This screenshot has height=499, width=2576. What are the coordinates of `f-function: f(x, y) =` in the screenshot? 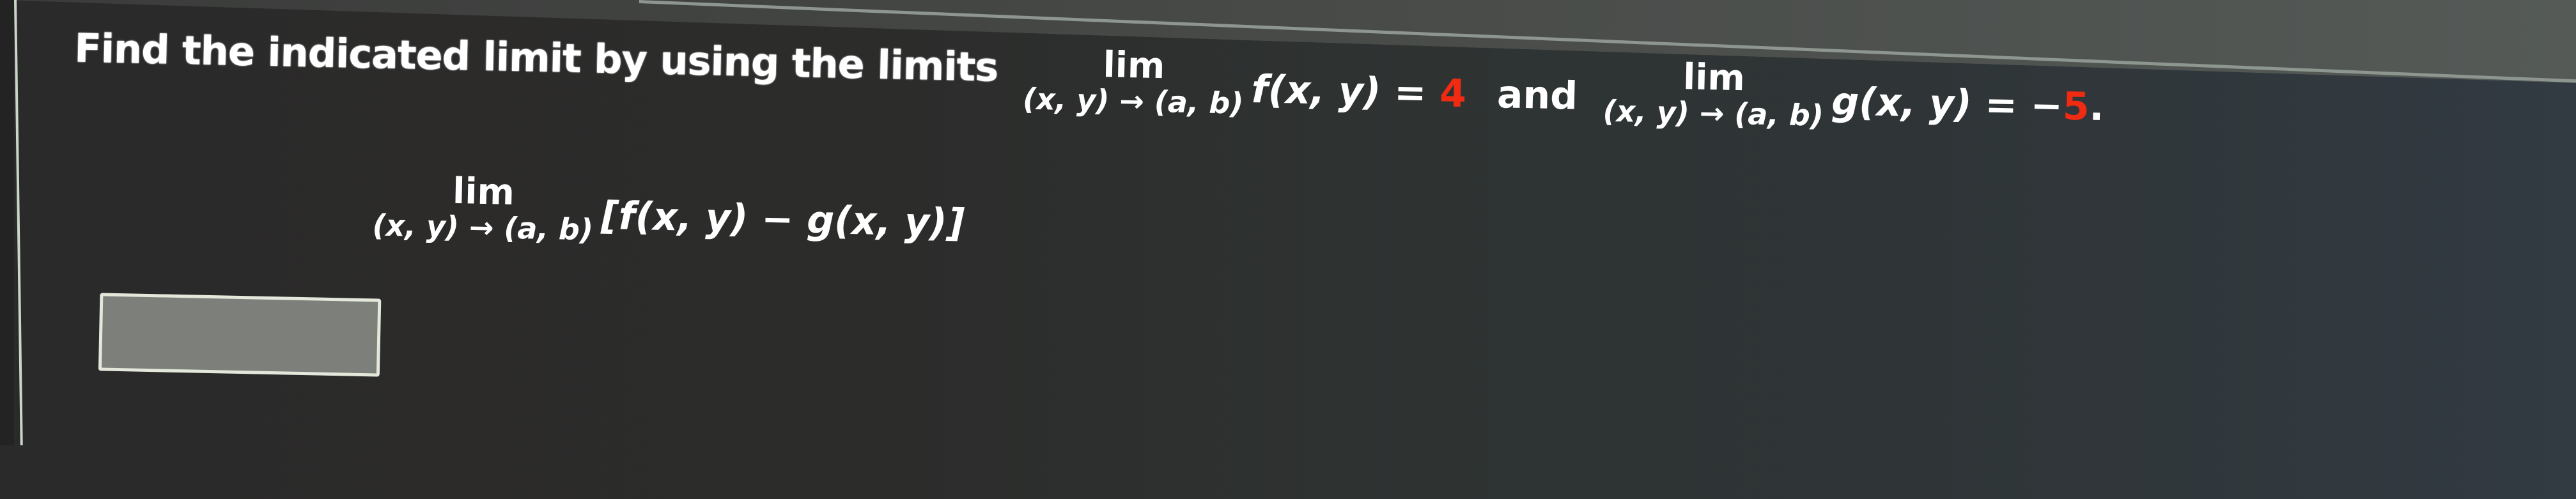 It's located at (1346, 91).